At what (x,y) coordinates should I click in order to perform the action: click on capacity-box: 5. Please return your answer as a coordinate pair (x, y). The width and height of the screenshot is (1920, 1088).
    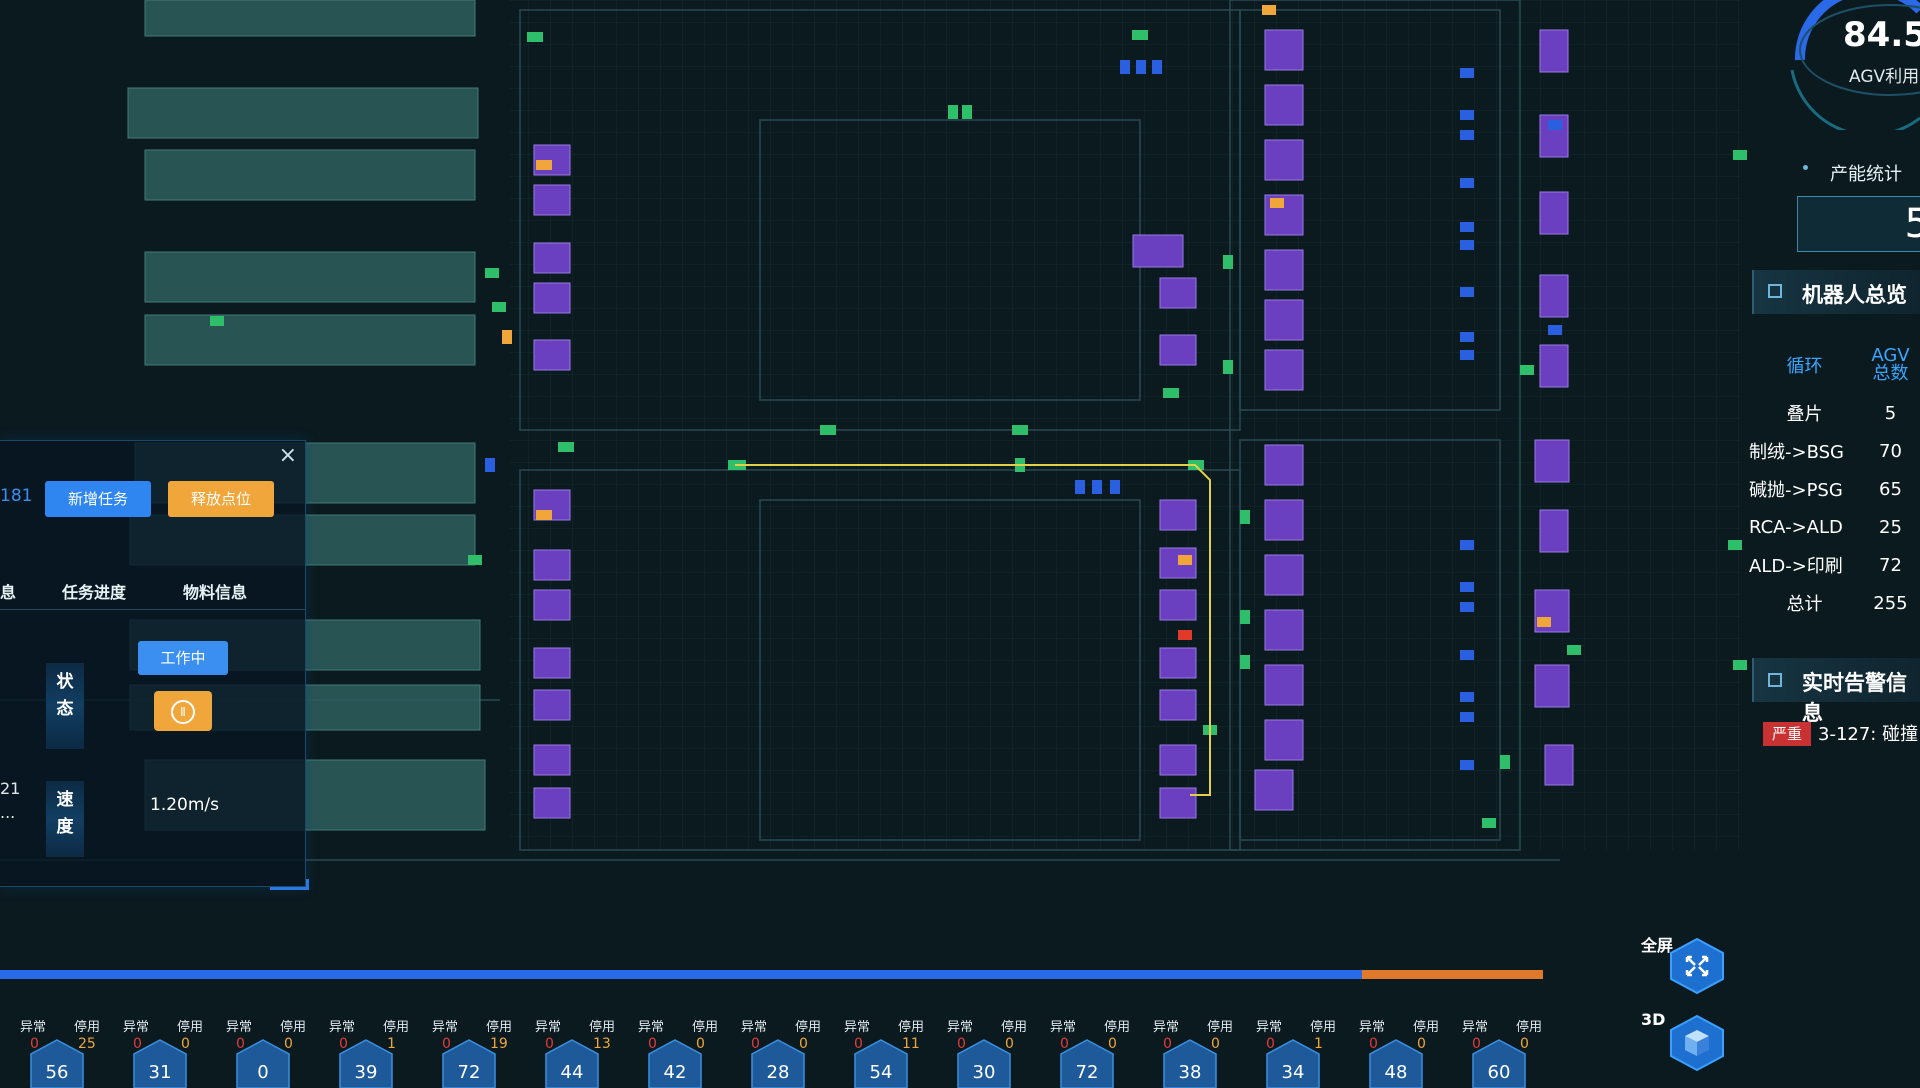
    Looking at the image, I should click on (1858, 224).